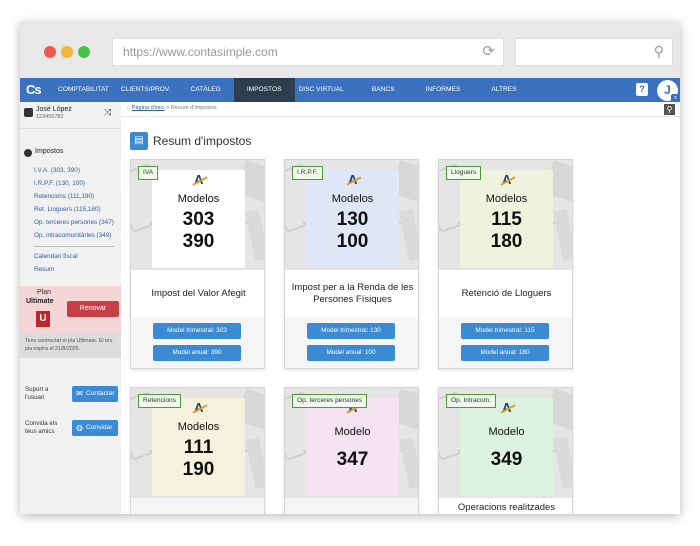  I want to click on breadcrumb-current: Resum d'impostos, so click(193, 108).